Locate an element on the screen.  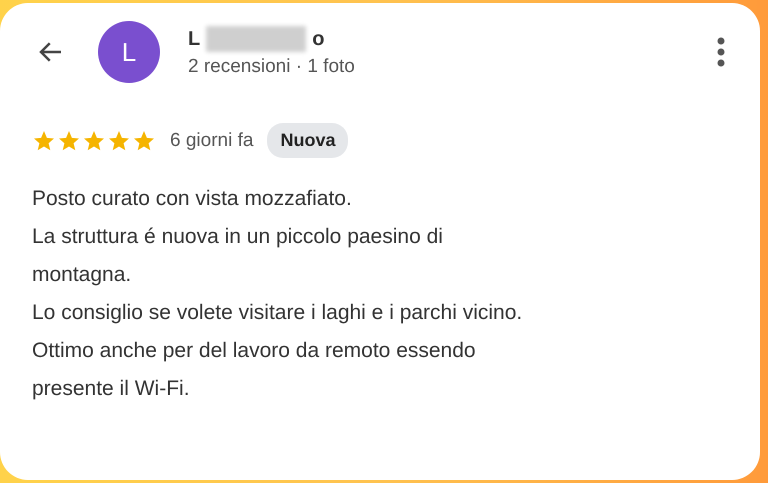
reviewer-stats: 2 recensioni · 1 foto is located at coordinates (272, 67).